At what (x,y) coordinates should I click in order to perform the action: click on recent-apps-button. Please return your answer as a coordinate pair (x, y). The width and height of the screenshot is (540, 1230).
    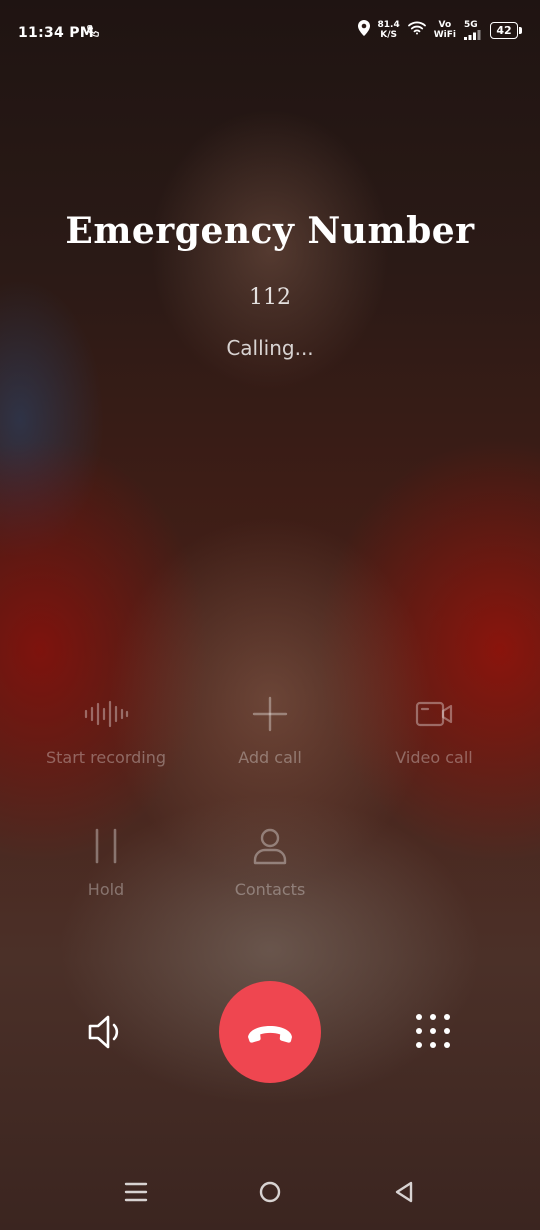
    Looking at the image, I should click on (136, 1194).